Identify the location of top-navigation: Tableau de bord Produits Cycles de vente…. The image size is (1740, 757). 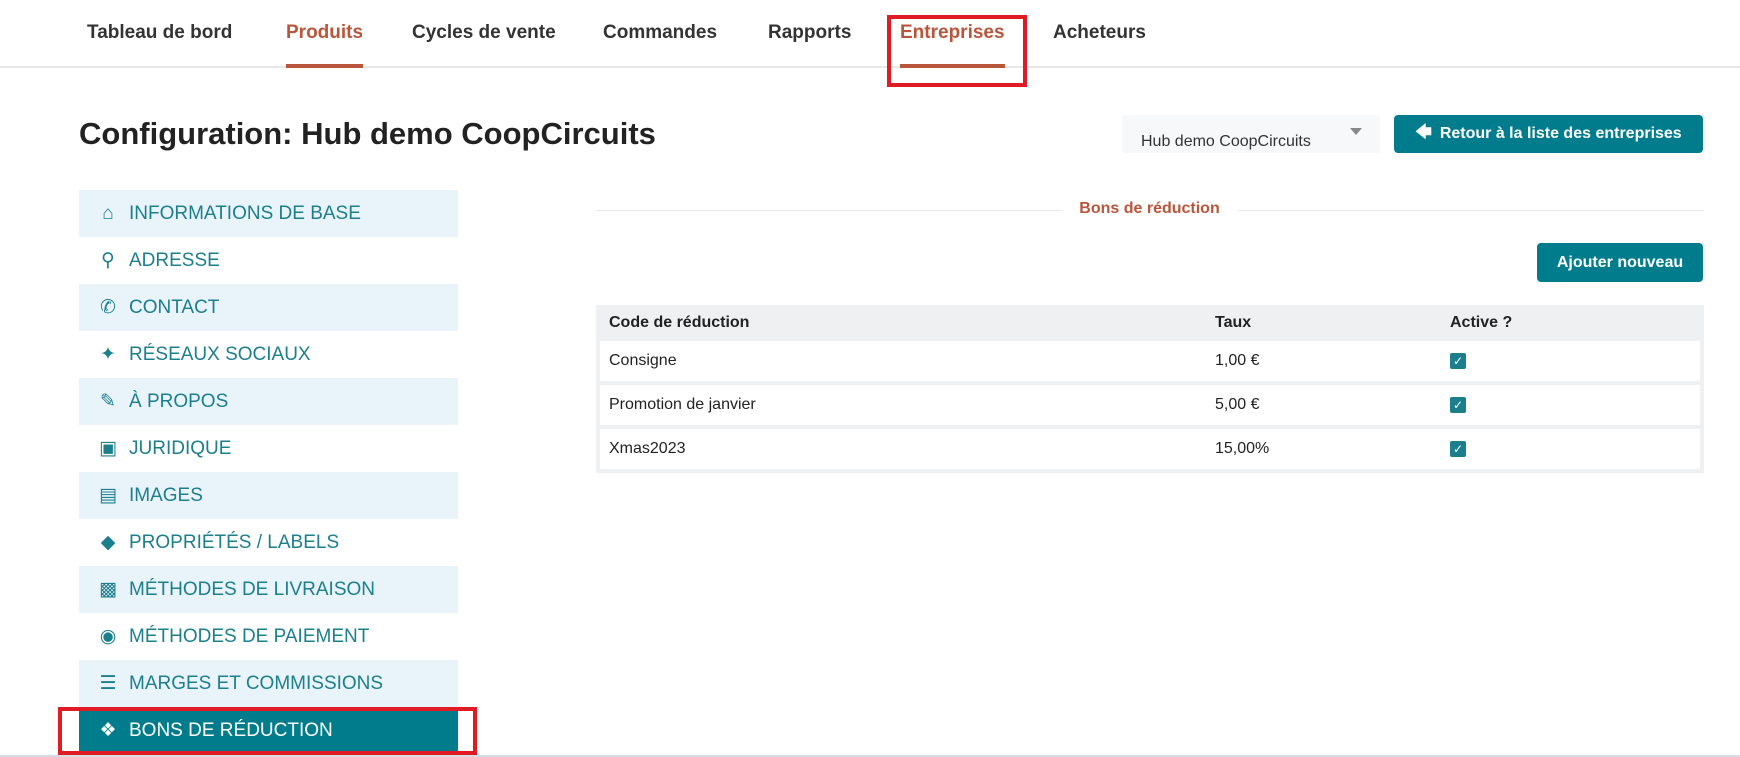
(870, 34).